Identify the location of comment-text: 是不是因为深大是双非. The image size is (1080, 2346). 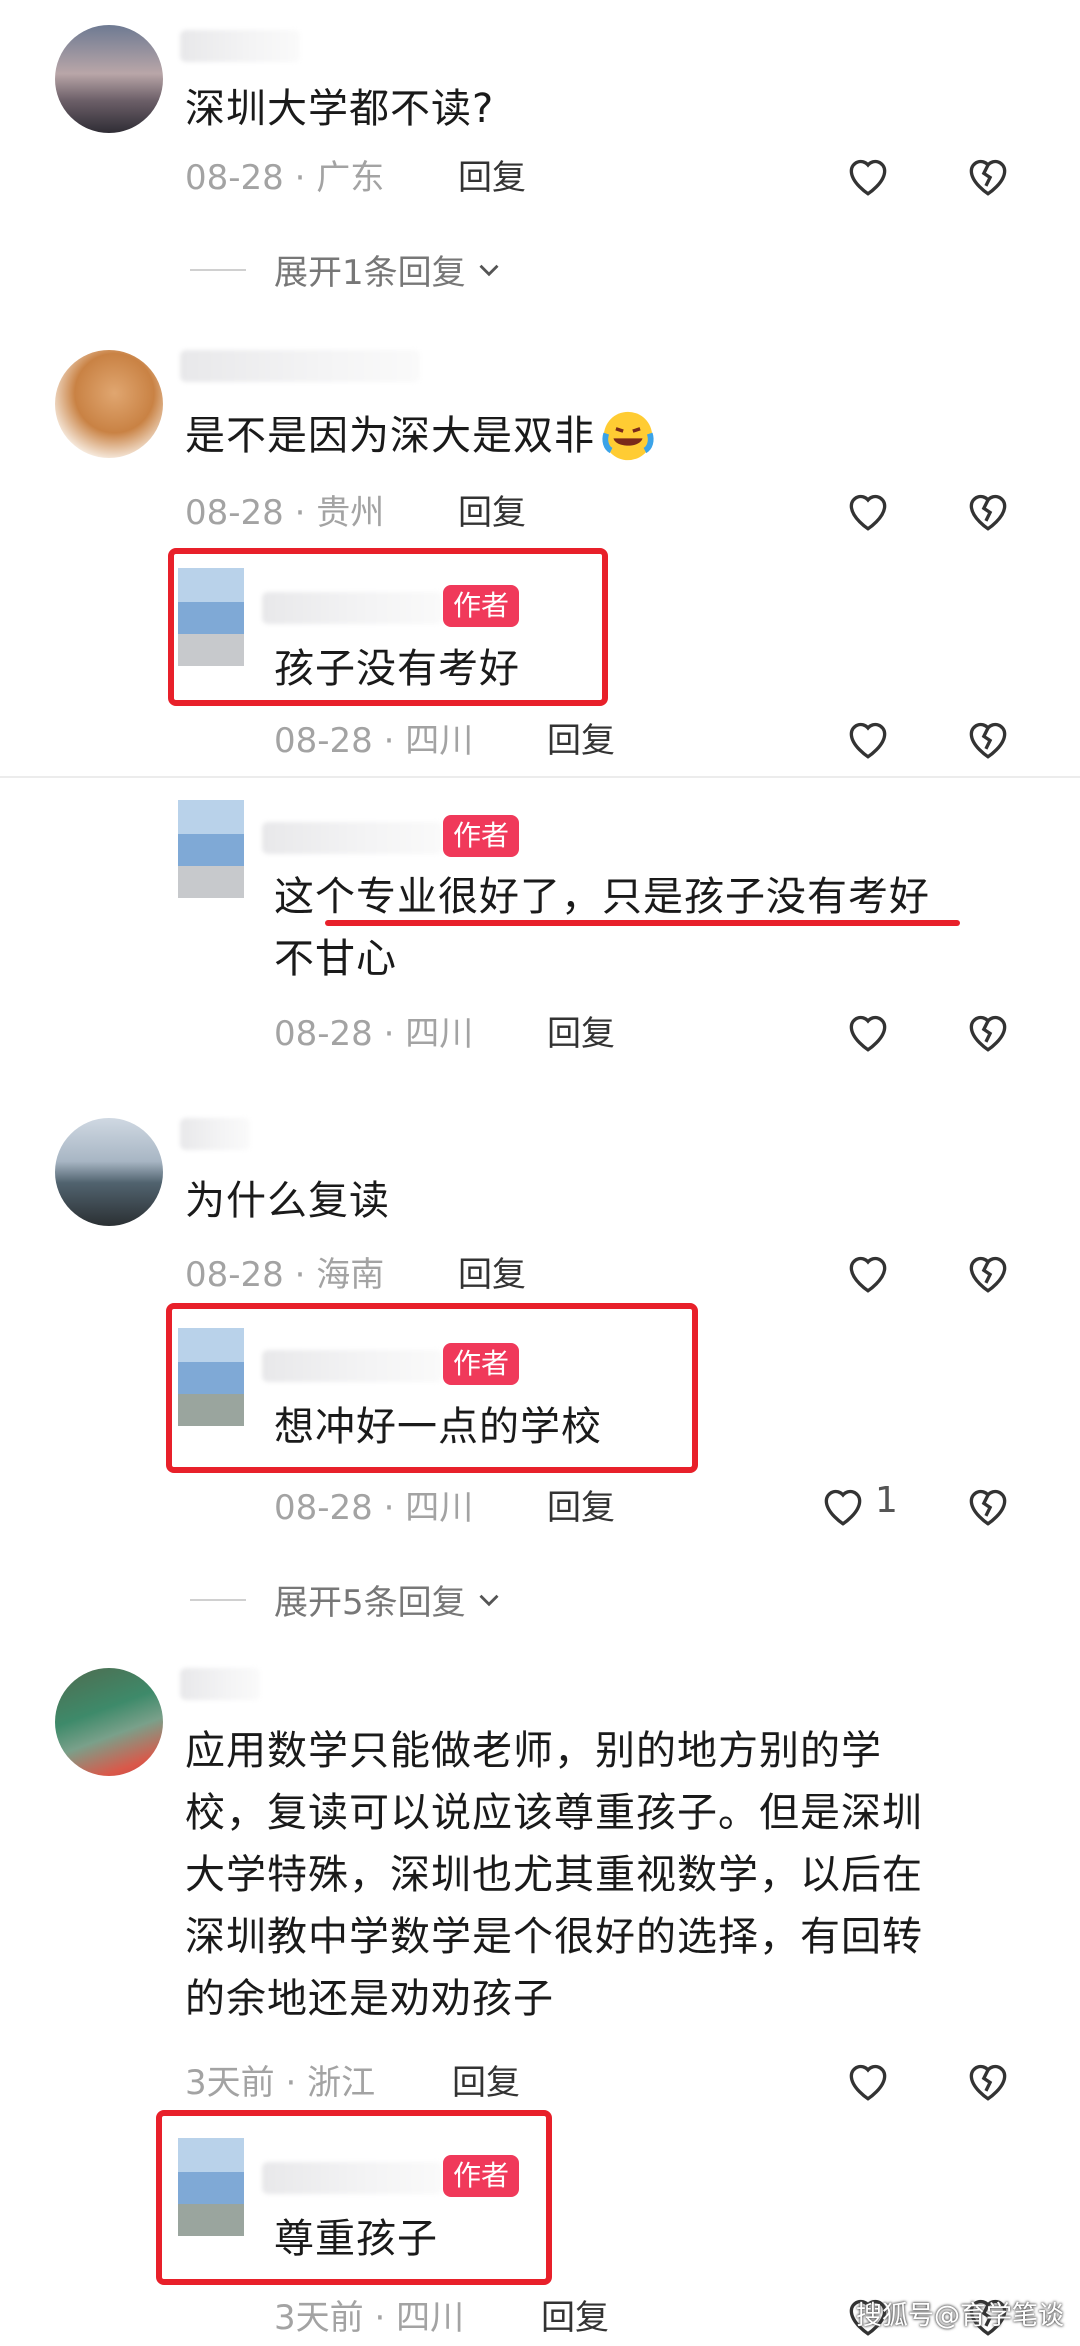
(421, 436).